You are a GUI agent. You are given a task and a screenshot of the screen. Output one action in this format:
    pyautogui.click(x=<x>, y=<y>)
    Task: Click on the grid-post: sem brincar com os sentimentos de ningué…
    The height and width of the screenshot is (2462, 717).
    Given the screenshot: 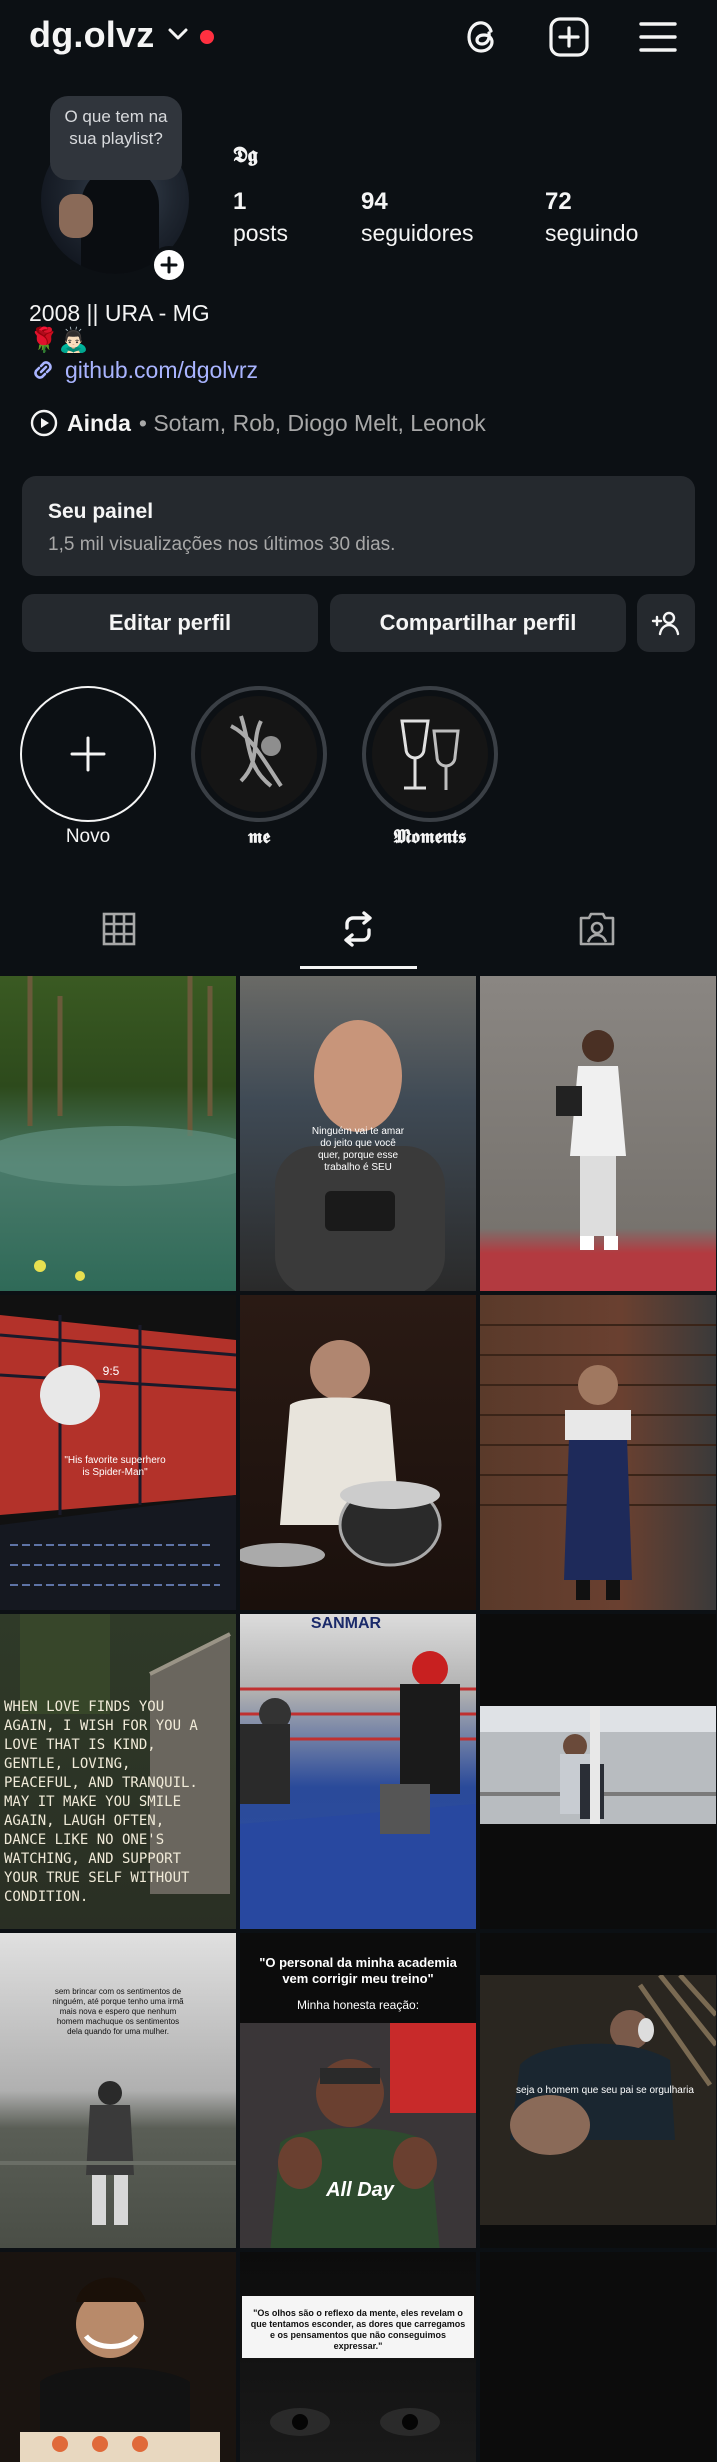 What is the action you would take?
    pyautogui.click(x=118, y=2090)
    